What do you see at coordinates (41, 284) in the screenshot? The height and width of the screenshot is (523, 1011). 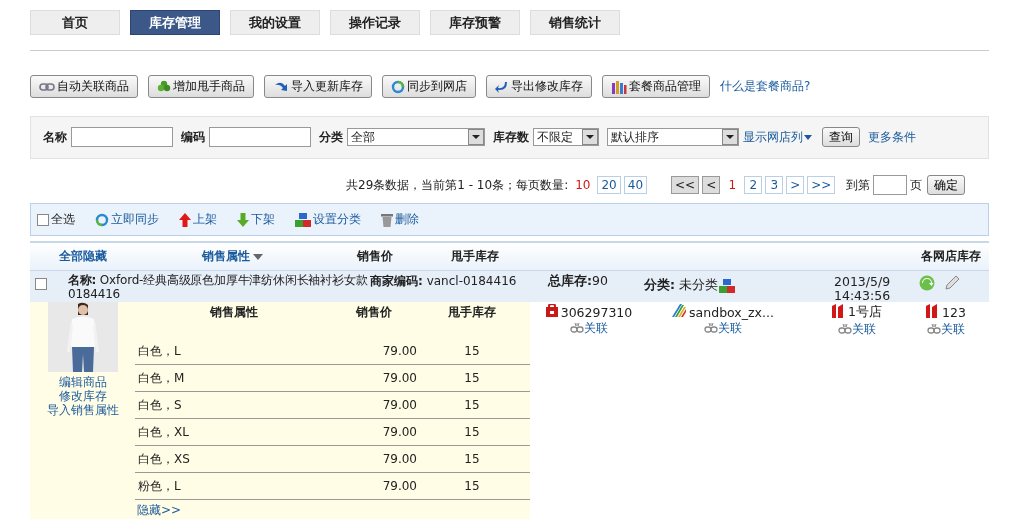 I see `row-checkbox` at bounding box center [41, 284].